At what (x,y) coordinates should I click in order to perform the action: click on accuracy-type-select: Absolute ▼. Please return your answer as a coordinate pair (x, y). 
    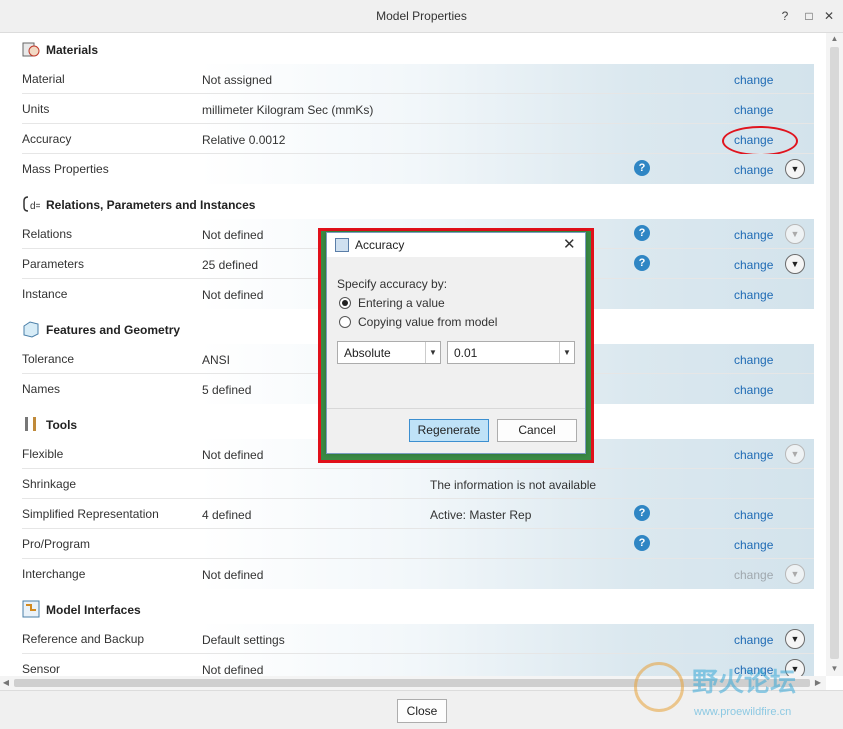
    Looking at the image, I should click on (389, 352).